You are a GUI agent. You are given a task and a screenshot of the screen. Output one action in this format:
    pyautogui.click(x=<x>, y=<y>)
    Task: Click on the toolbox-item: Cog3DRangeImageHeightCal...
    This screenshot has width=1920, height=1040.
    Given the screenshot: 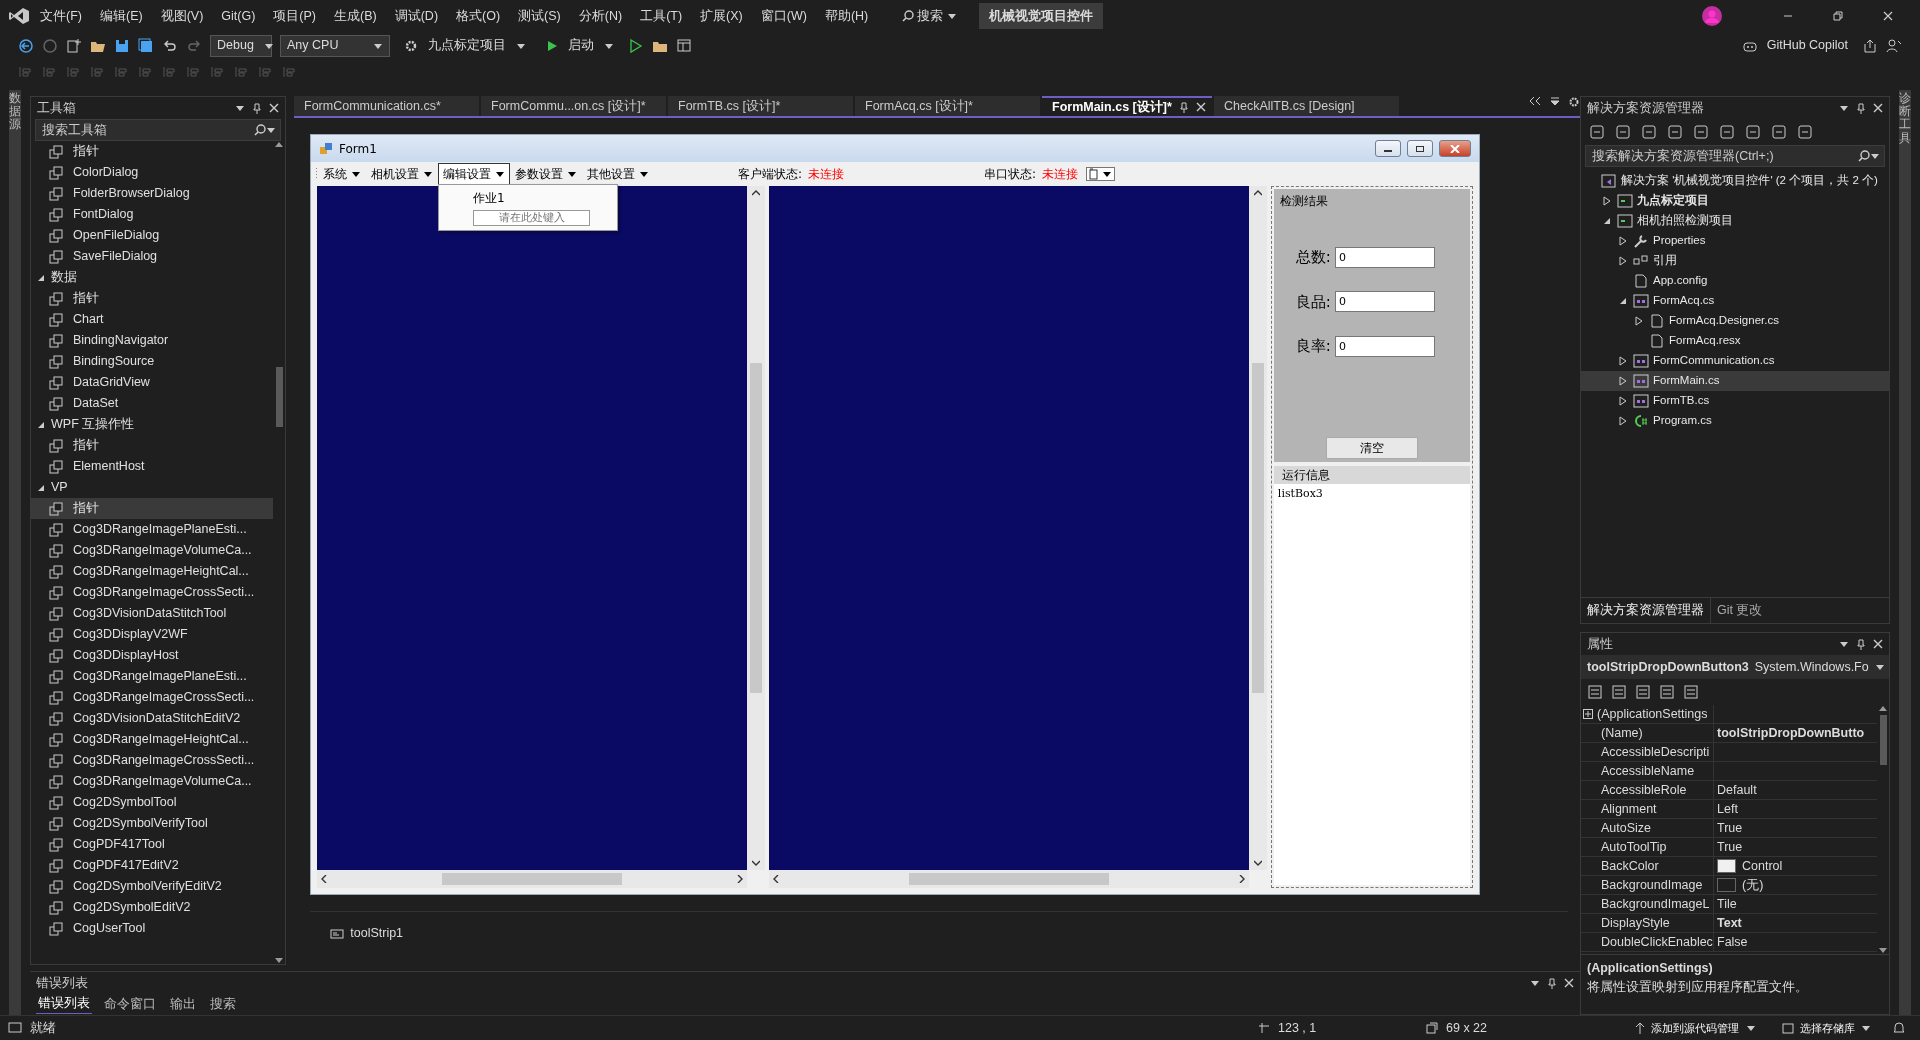 What is the action you would take?
    pyautogui.click(x=152, y=571)
    